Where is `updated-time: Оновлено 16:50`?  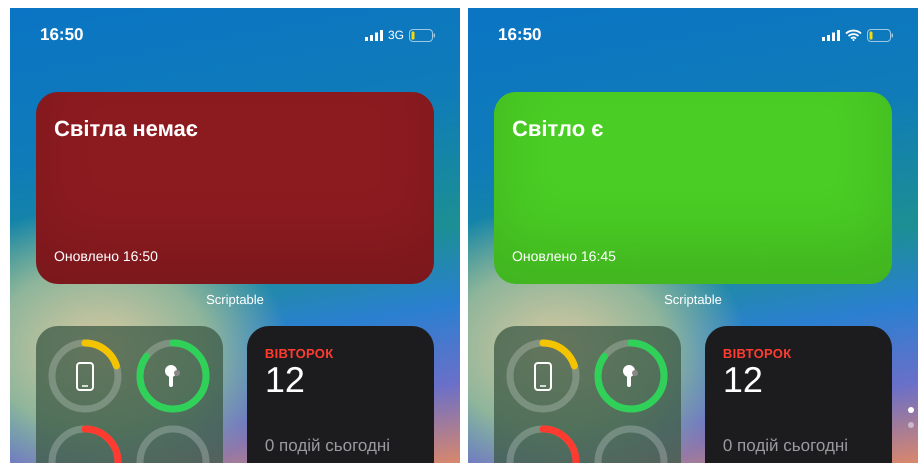 updated-time: Оновлено 16:50 is located at coordinates (106, 256).